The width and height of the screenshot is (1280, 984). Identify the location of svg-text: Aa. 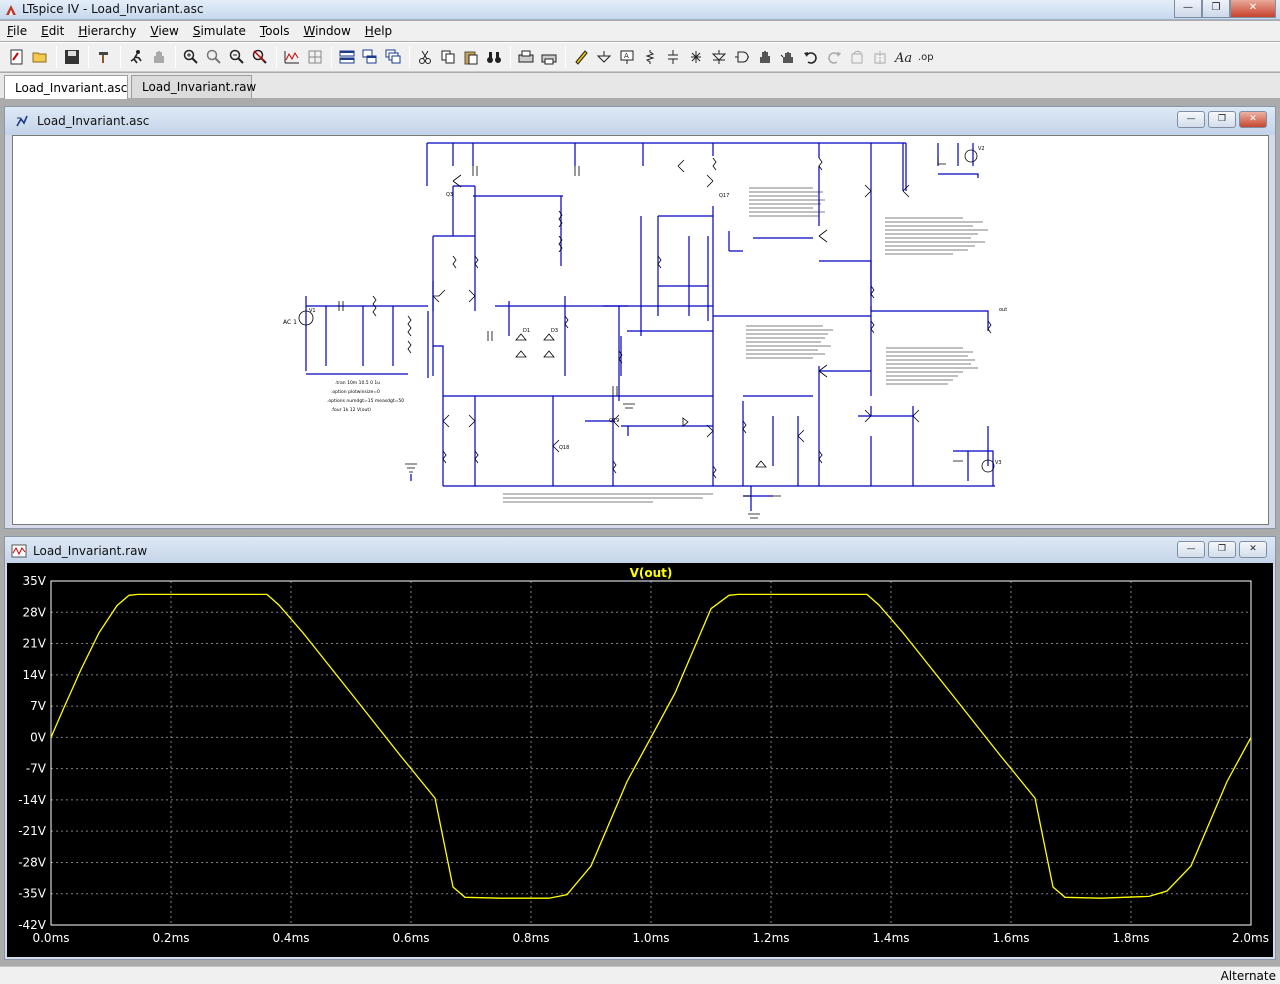
(903, 58).